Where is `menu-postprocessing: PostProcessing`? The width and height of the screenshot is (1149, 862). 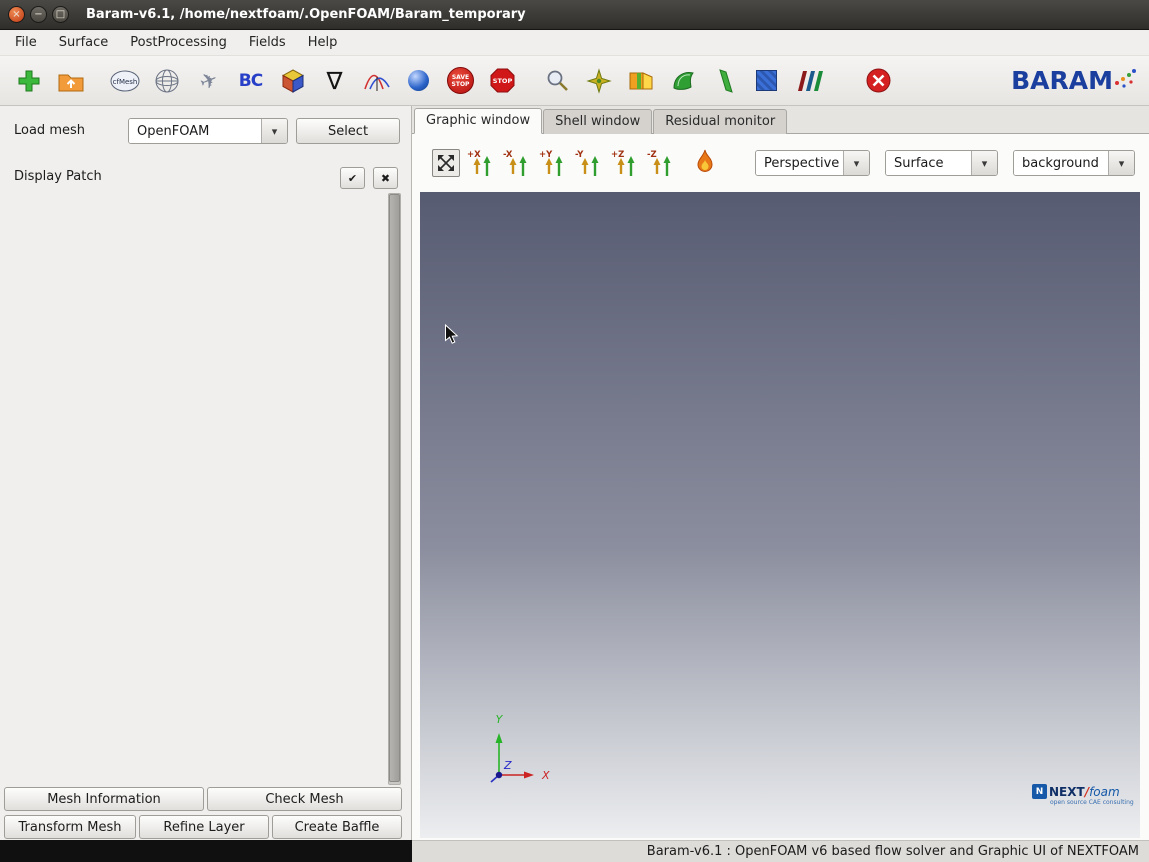 menu-postprocessing: PostProcessing is located at coordinates (178, 42).